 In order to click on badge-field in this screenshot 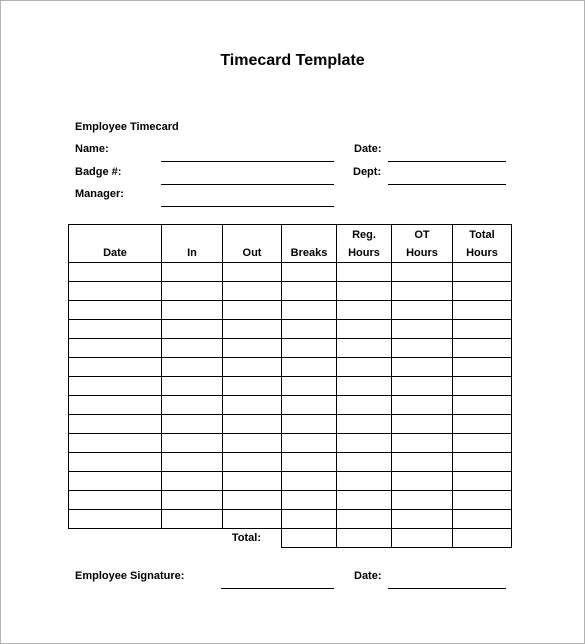, I will do `click(247, 184)`.